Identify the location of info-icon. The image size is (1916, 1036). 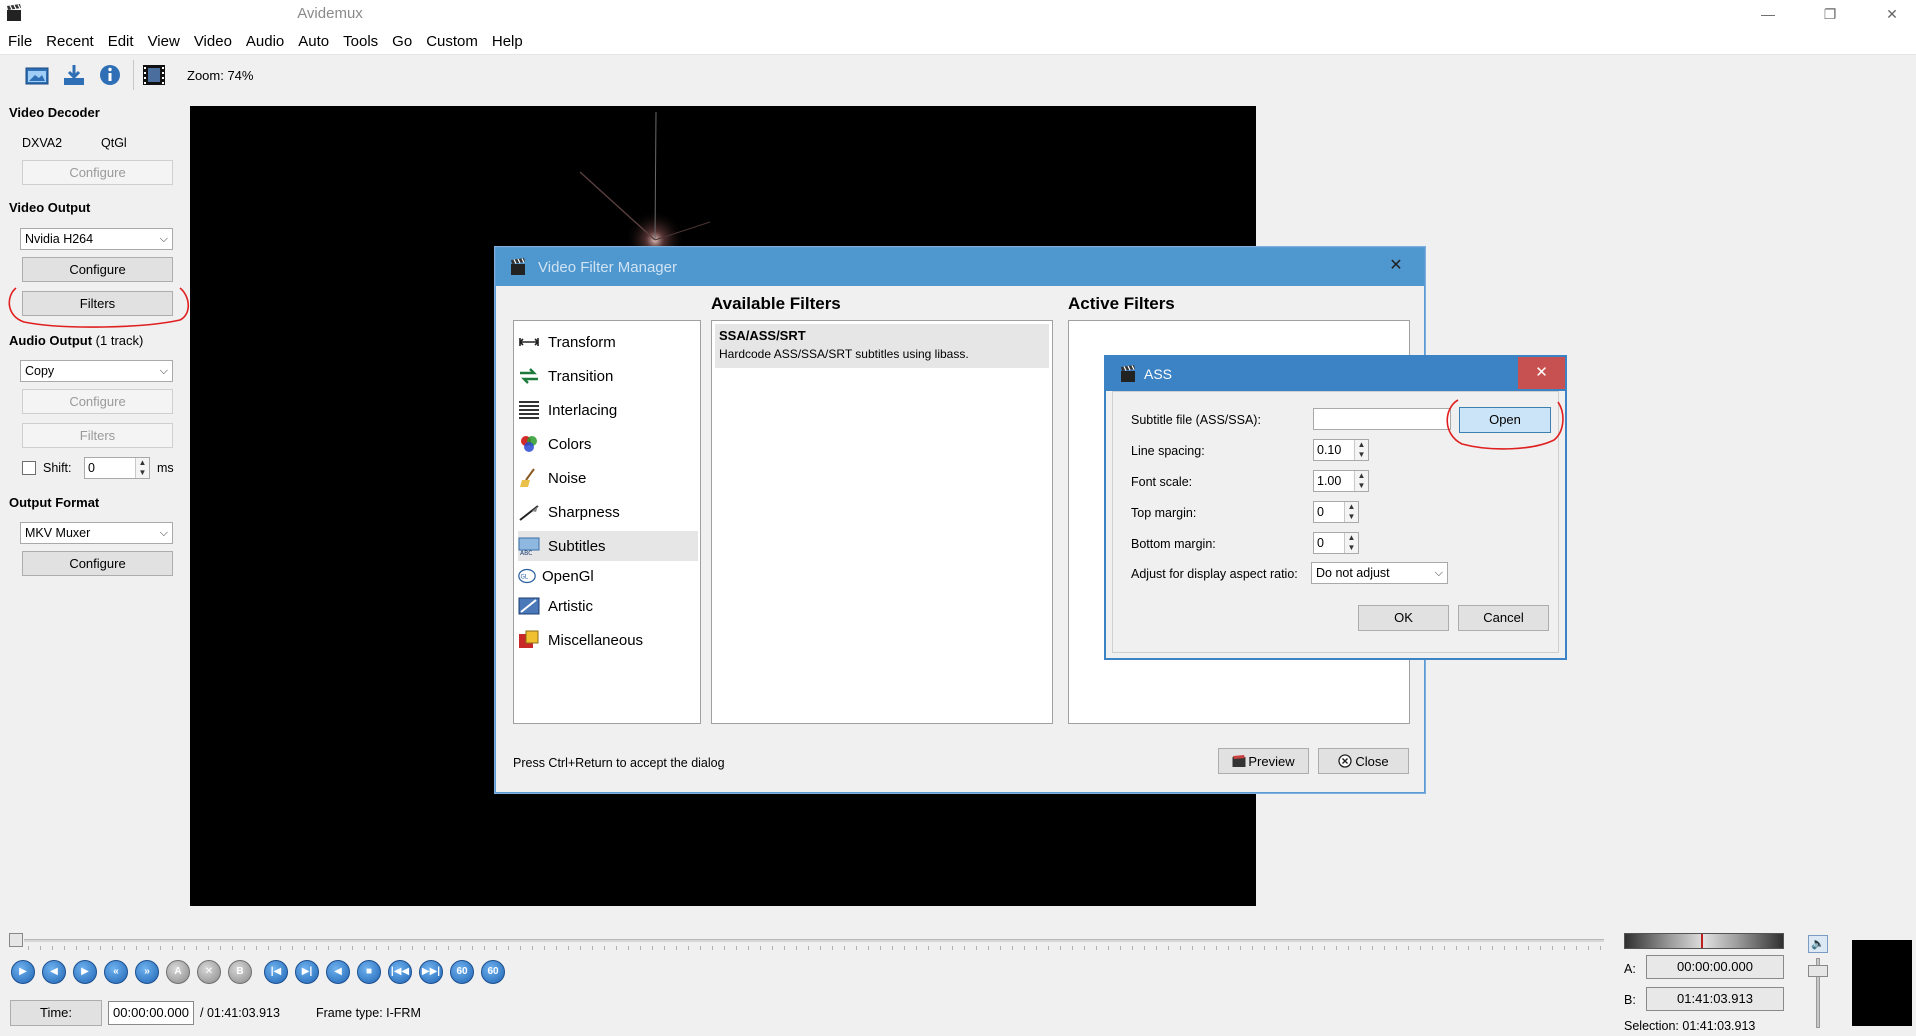
(110, 75).